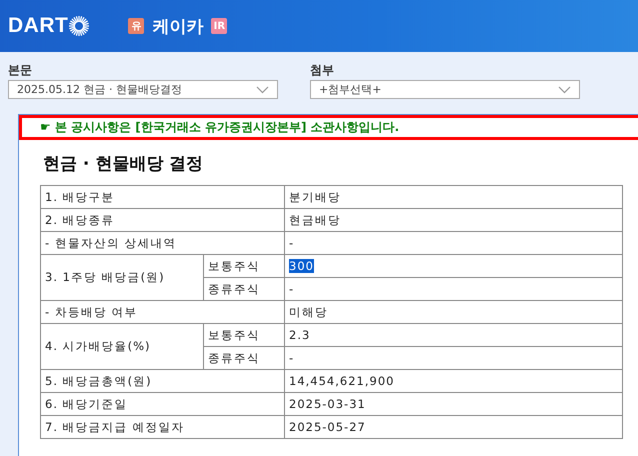 The height and width of the screenshot is (456, 638). I want to click on market-badge: 유, so click(136, 26).